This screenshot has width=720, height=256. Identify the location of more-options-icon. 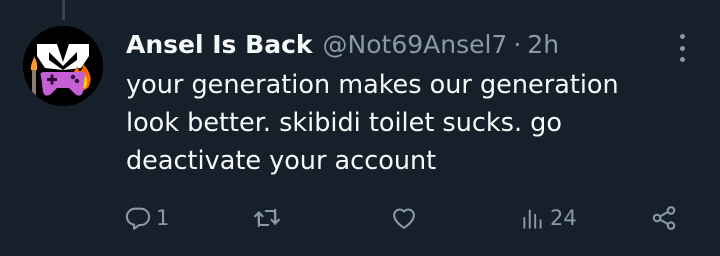
(682, 48).